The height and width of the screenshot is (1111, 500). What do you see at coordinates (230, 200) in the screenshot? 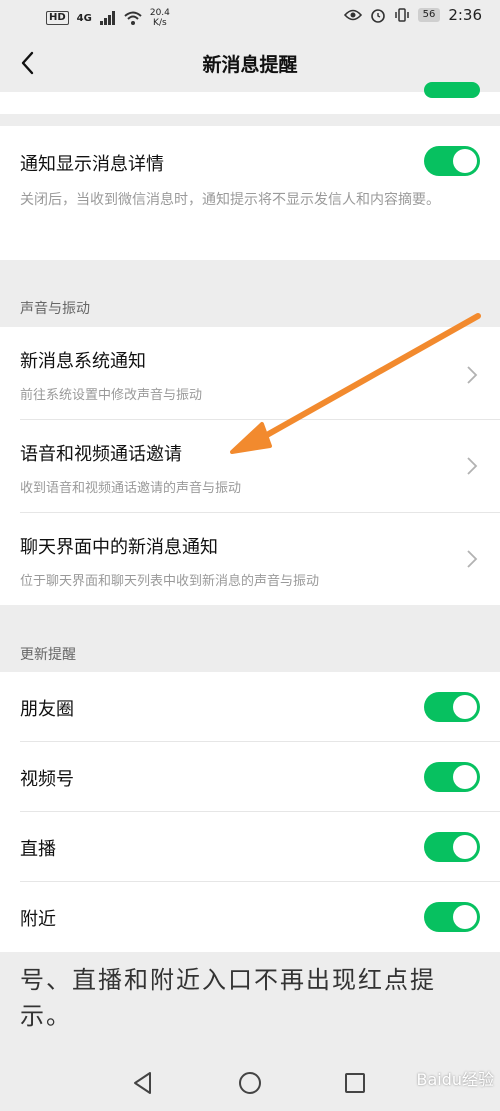
I see `notify-detail-desc: 关闭后，当收到微信消息时，通知提示将不显示发信人和内容摘要。` at bounding box center [230, 200].